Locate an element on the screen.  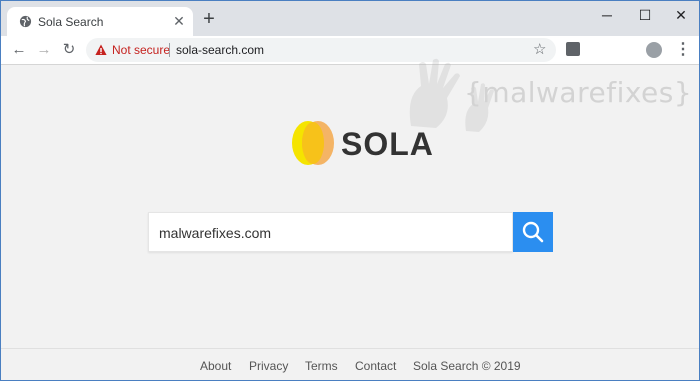
logo-text: SOLA is located at coordinates (387, 144).